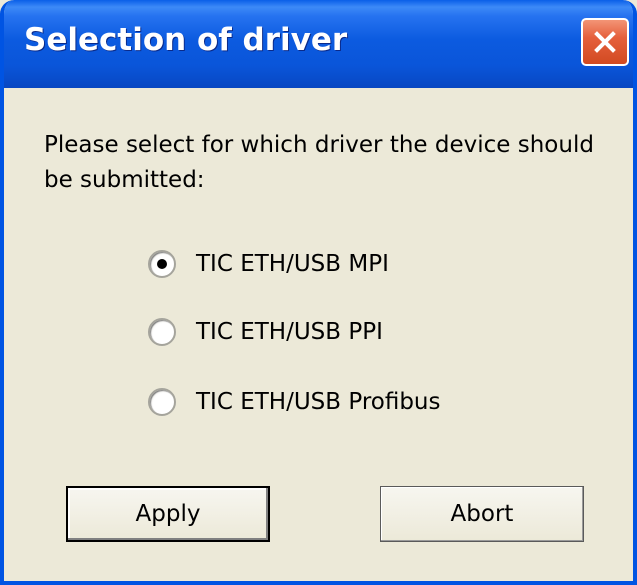  What do you see at coordinates (292, 264) in the screenshot?
I see `radio-label: TIC ETH/USB MPI` at bounding box center [292, 264].